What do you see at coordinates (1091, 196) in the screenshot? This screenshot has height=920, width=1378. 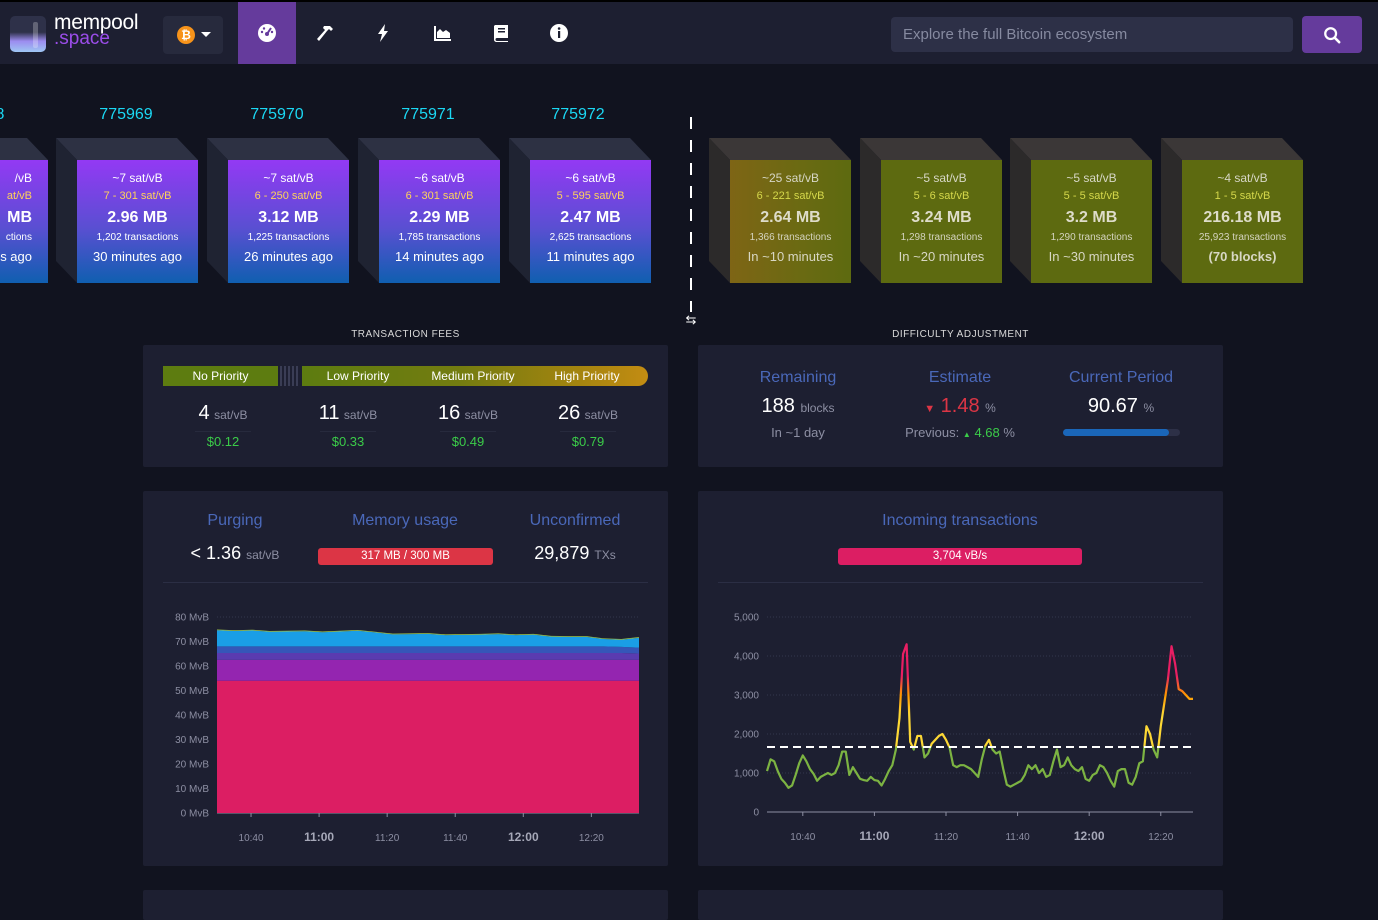 I see `block-fee-range: 5 - 5 sat/vB` at bounding box center [1091, 196].